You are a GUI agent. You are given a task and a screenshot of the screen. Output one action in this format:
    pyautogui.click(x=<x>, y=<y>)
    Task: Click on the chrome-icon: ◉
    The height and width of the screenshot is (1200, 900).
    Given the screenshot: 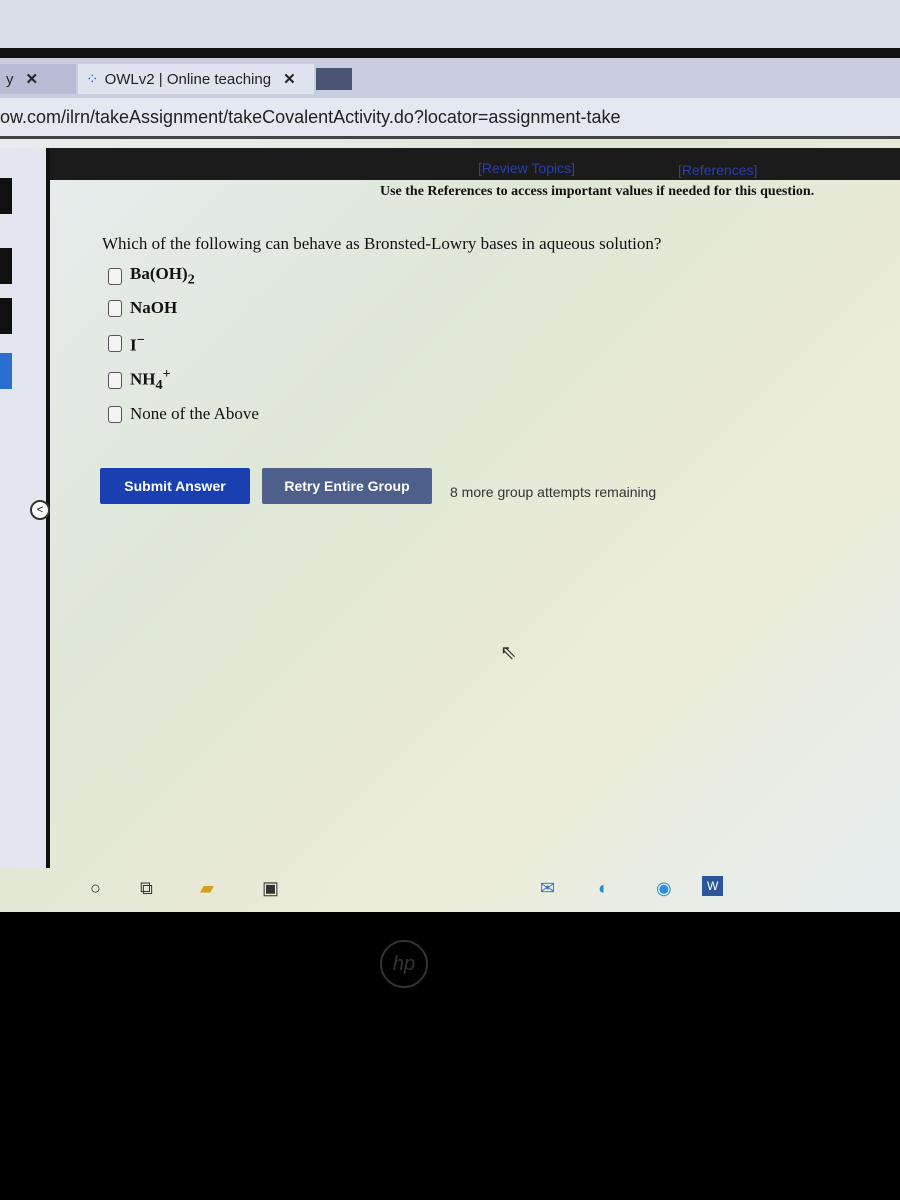 What is the action you would take?
    pyautogui.click(x=664, y=888)
    